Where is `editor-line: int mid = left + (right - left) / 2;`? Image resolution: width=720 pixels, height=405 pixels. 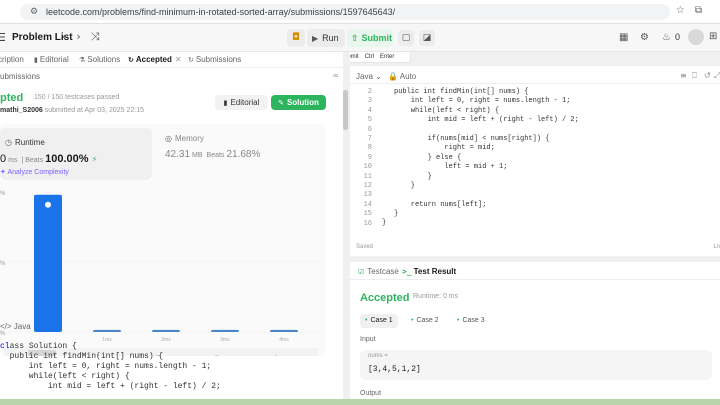 editor-line: int mid = left + (right - left) / 2; is located at coordinates (486, 120).